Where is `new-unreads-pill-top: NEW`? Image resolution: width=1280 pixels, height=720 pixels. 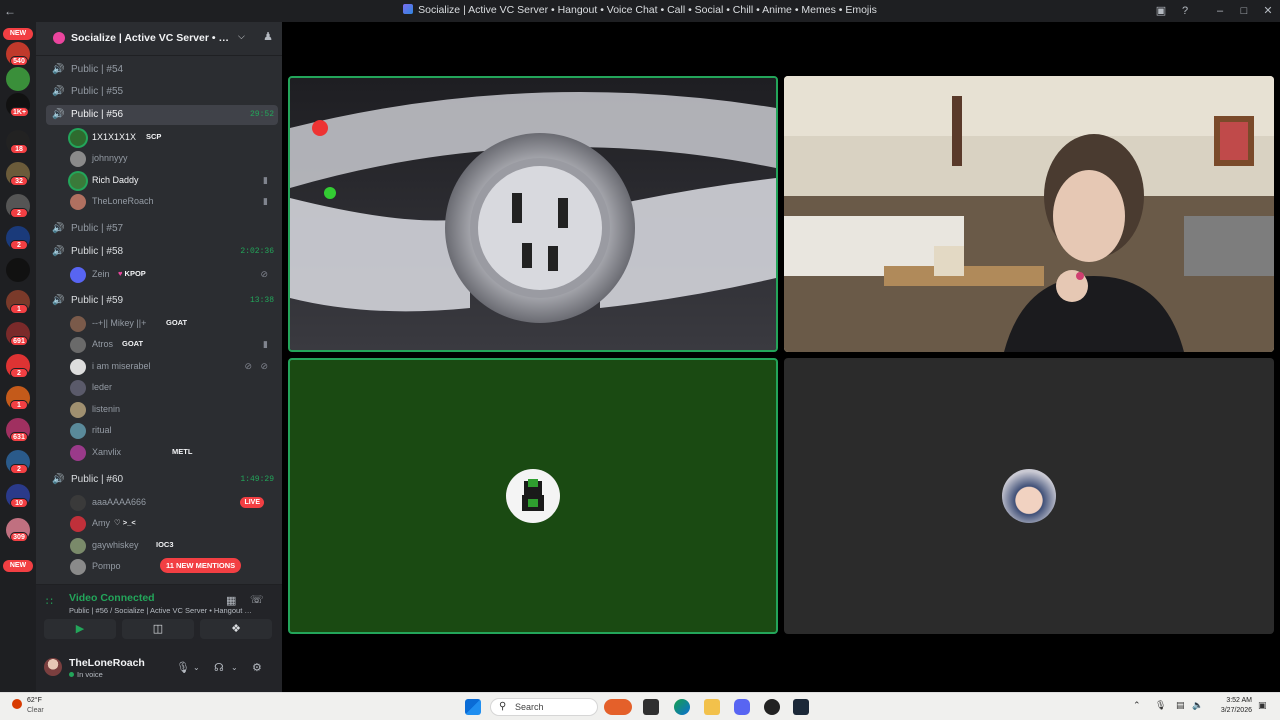 new-unreads-pill-top: NEW is located at coordinates (18, 34).